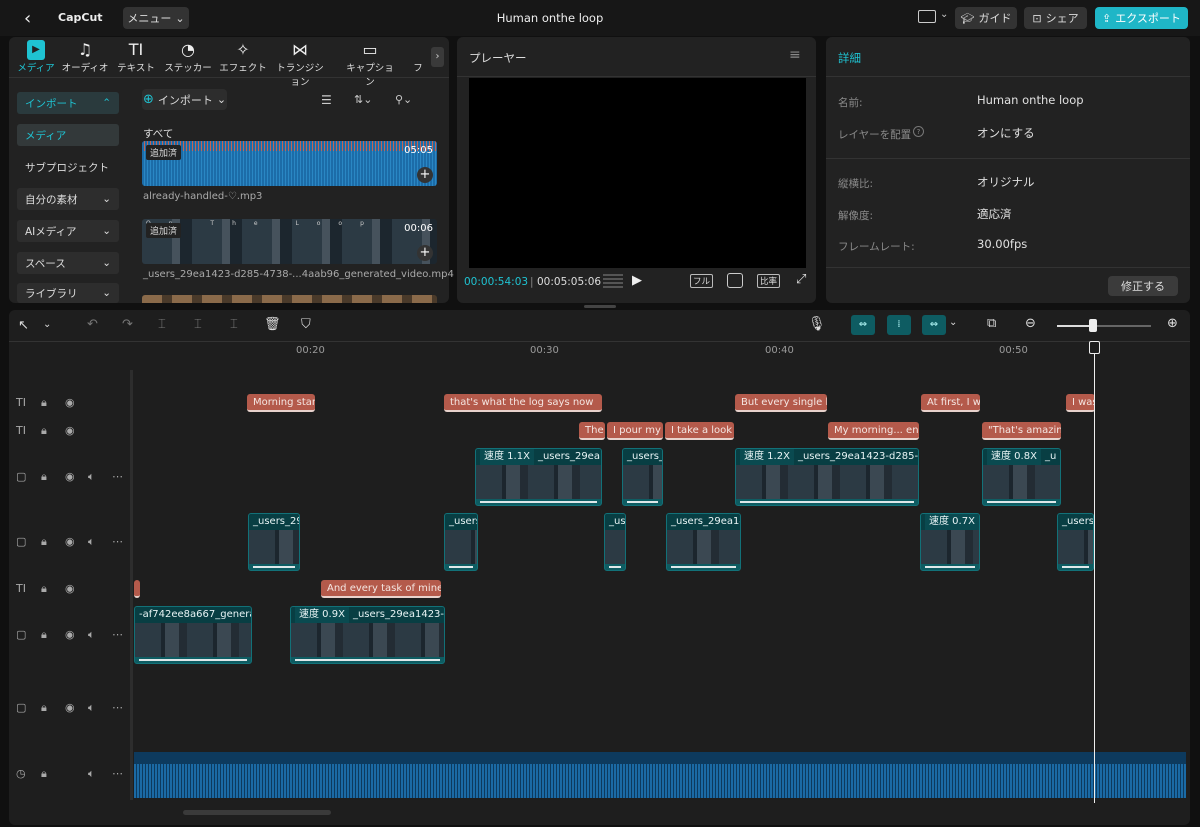 This screenshot has width=1200, height=827. What do you see at coordinates (68, 231) in the screenshot?
I see `sidebar-ai-media: AIメディア ⌄` at bounding box center [68, 231].